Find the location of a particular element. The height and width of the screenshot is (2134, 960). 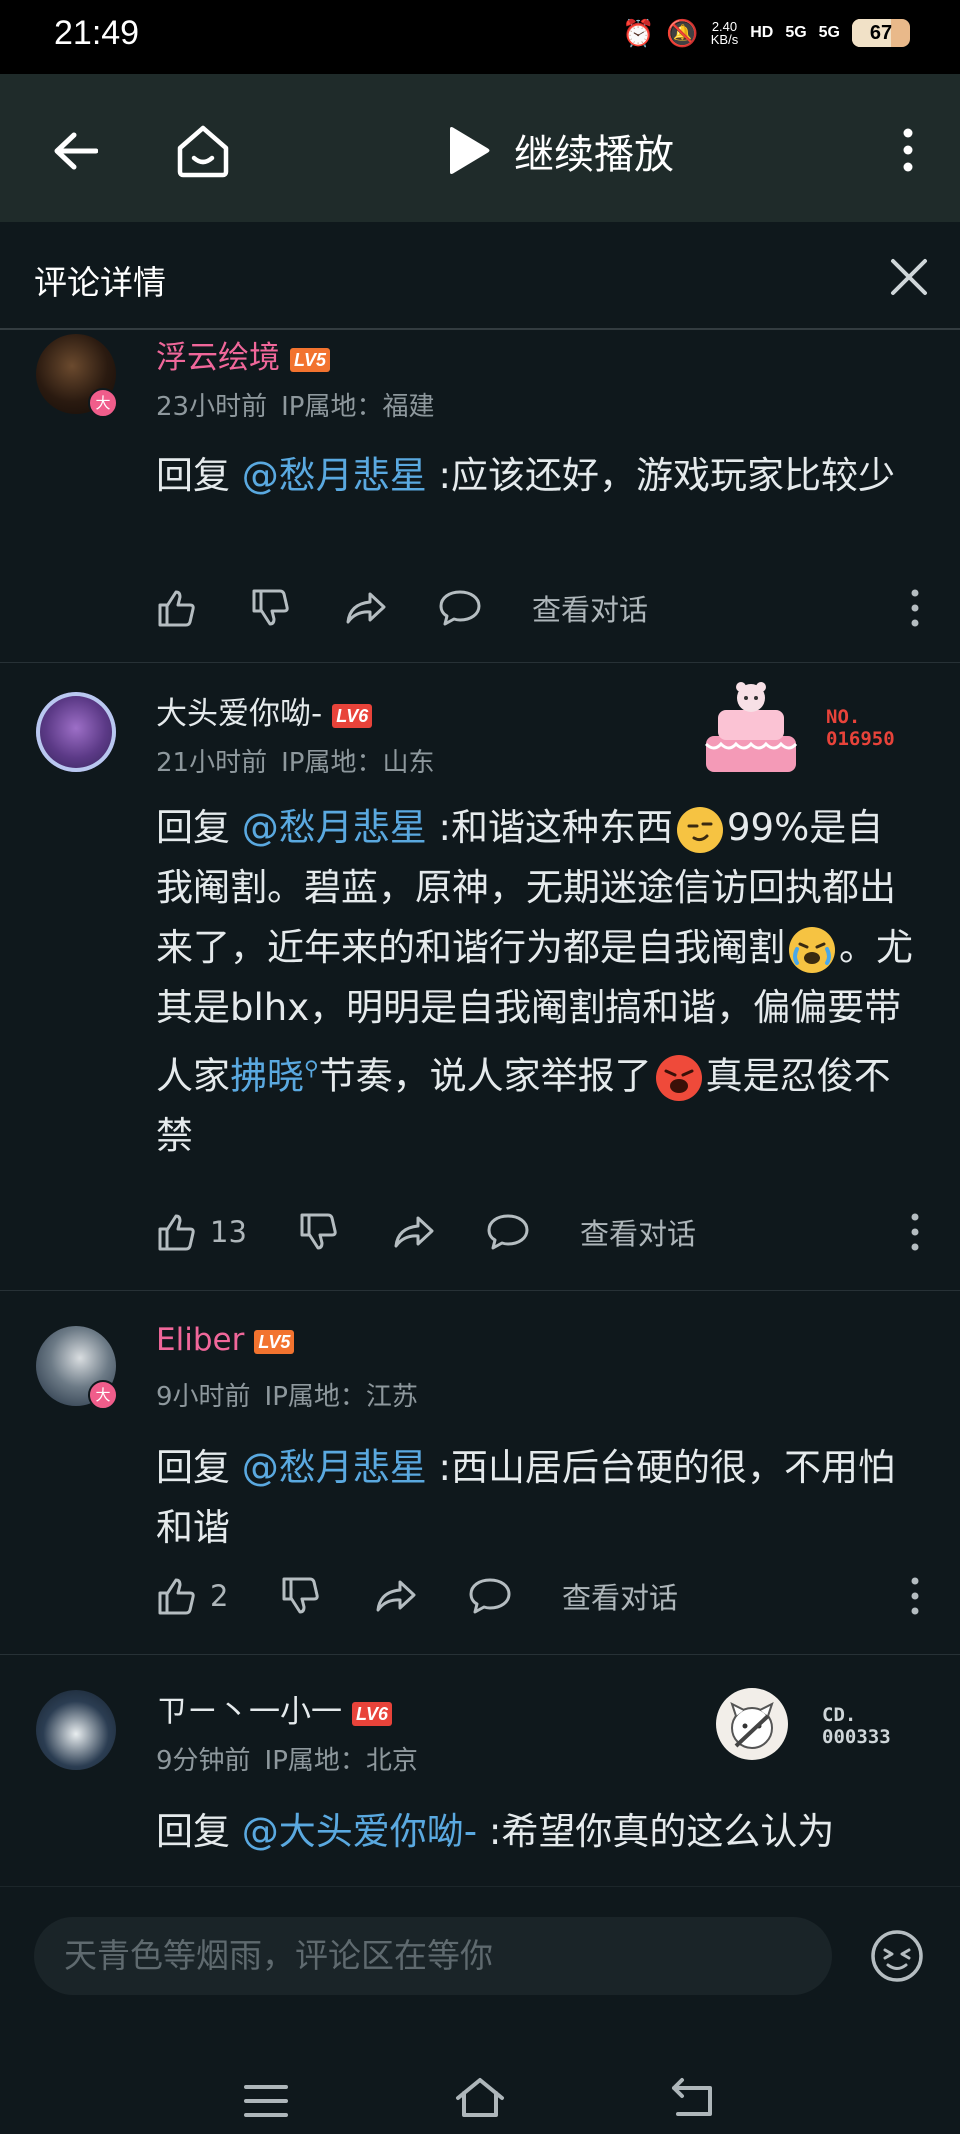

cake-icon is located at coordinates (751, 727).